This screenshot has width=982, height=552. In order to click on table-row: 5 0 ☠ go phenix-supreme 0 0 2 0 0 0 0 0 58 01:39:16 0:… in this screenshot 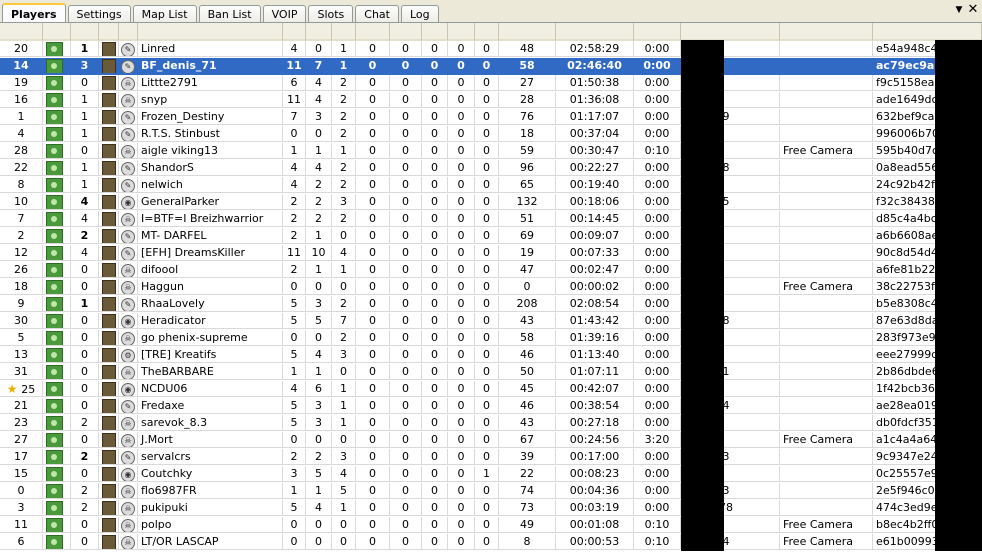, I will do `click(491, 338)`.